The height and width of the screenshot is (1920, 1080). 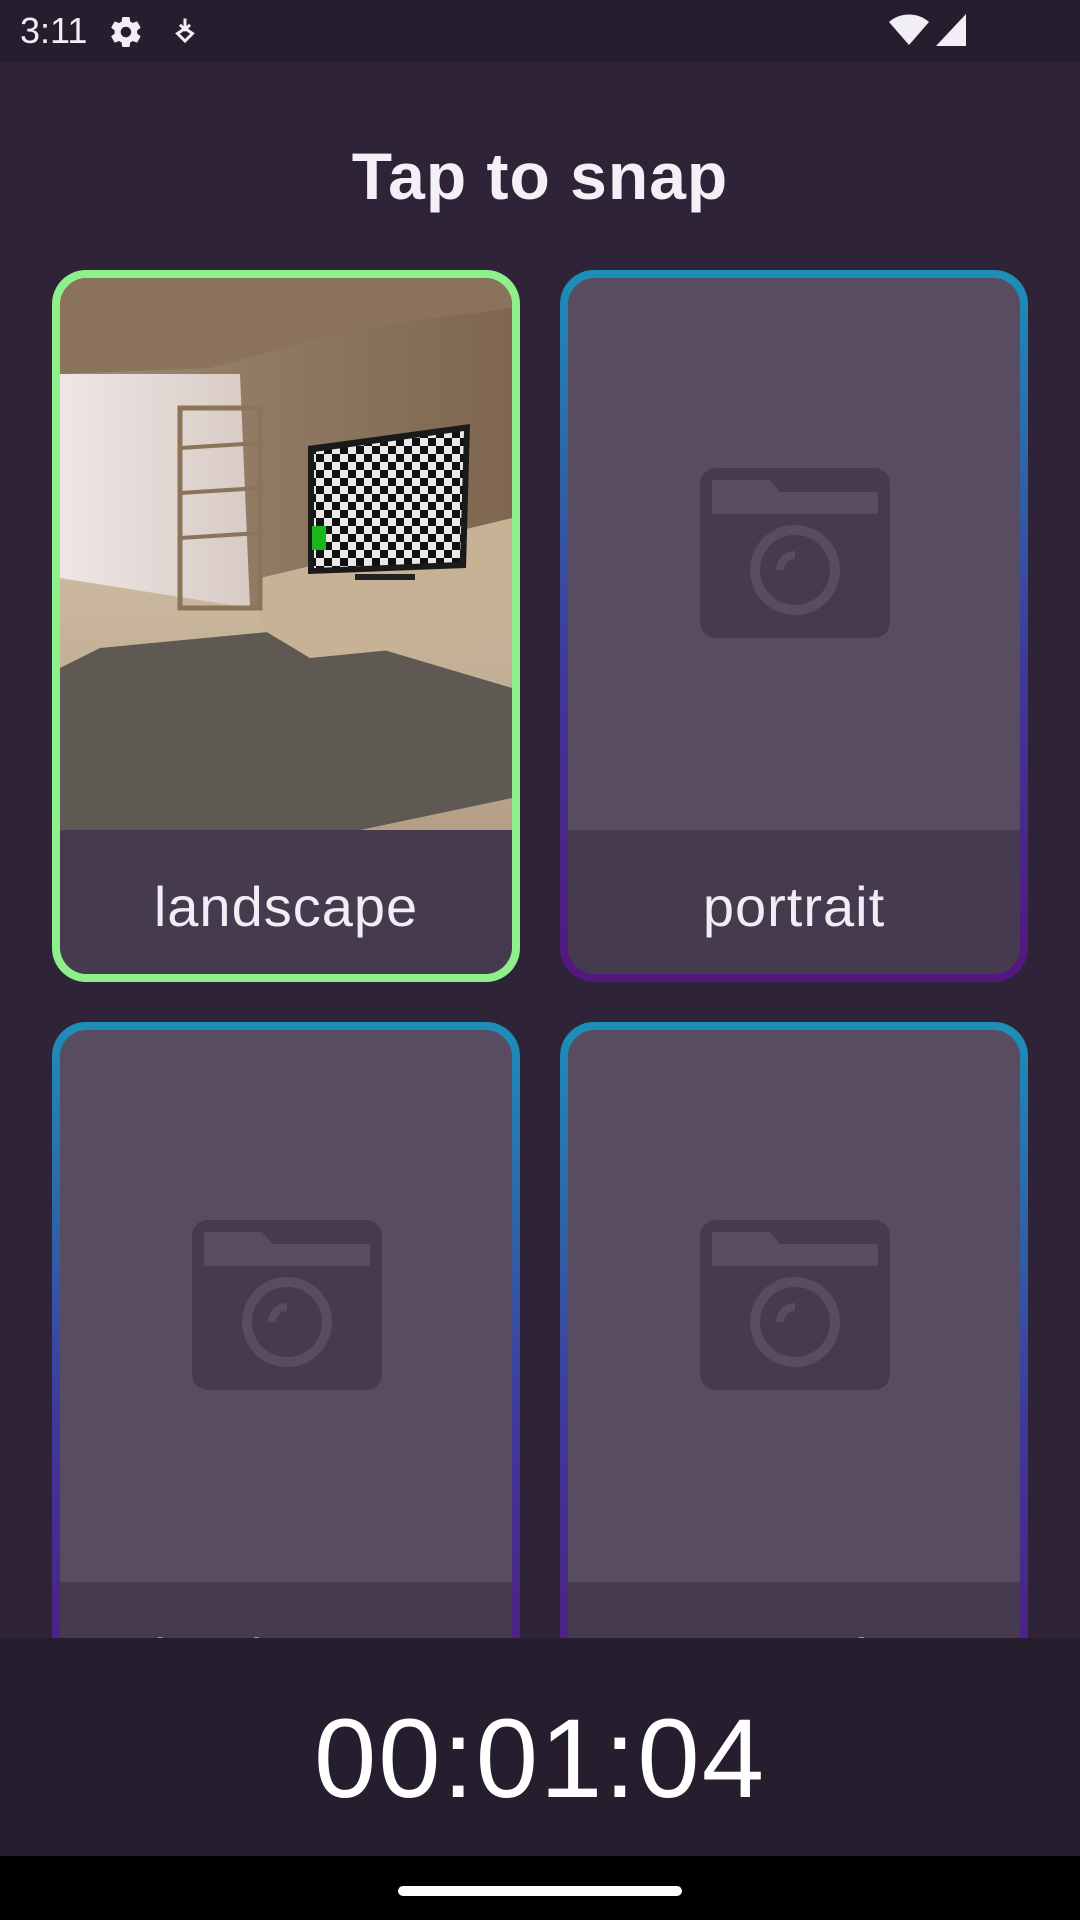 I want to click on gear-icon, so click(x=126, y=32).